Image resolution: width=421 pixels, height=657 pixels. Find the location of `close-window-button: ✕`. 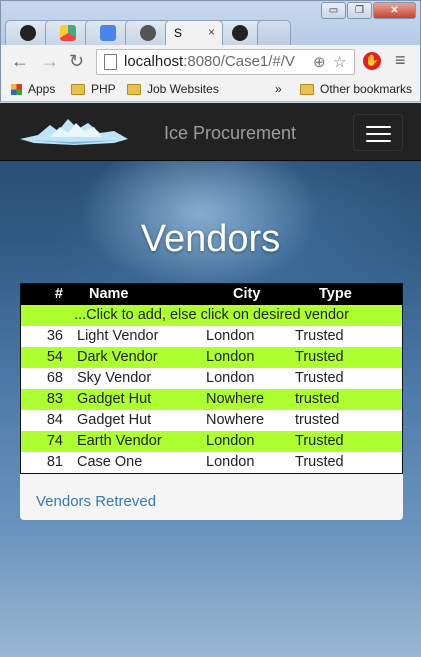

close-window-button: ✕ is located at coordinates (394, 10).